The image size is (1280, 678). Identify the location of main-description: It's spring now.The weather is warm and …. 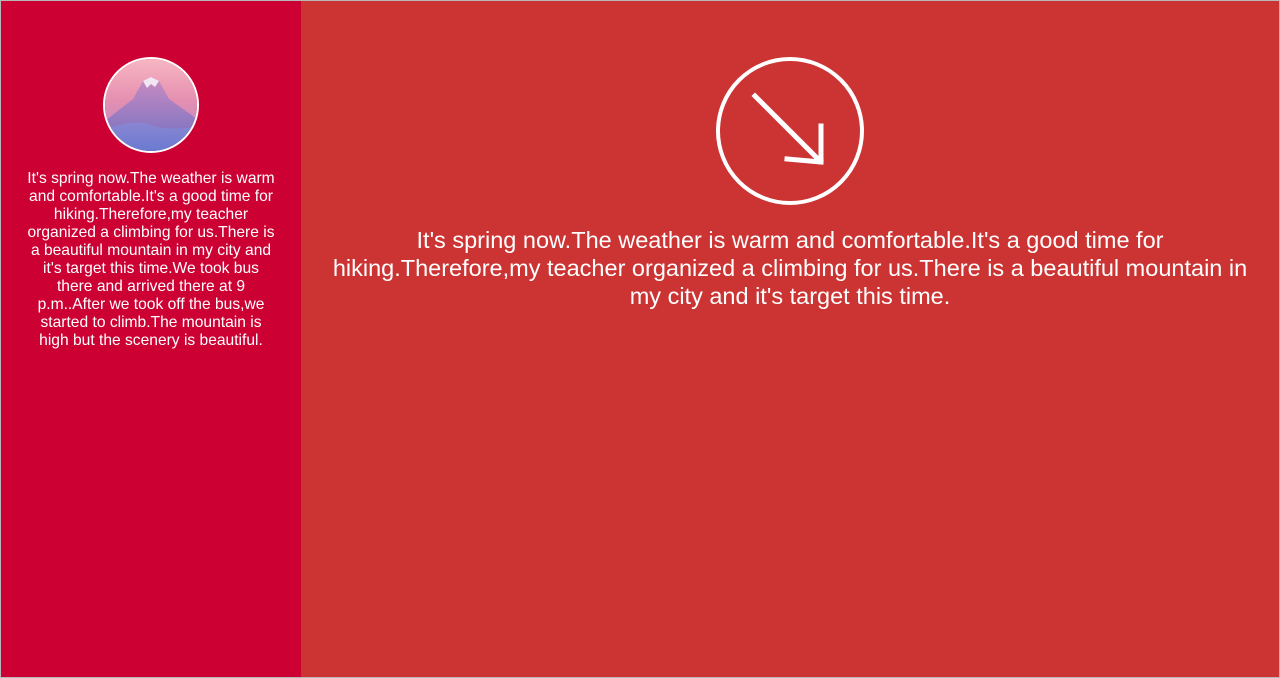
(790, 268).